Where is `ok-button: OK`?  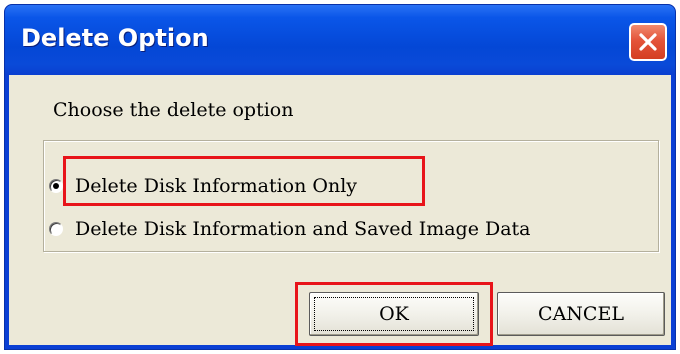
ok-button: OK is located at coordinates (394, 314).